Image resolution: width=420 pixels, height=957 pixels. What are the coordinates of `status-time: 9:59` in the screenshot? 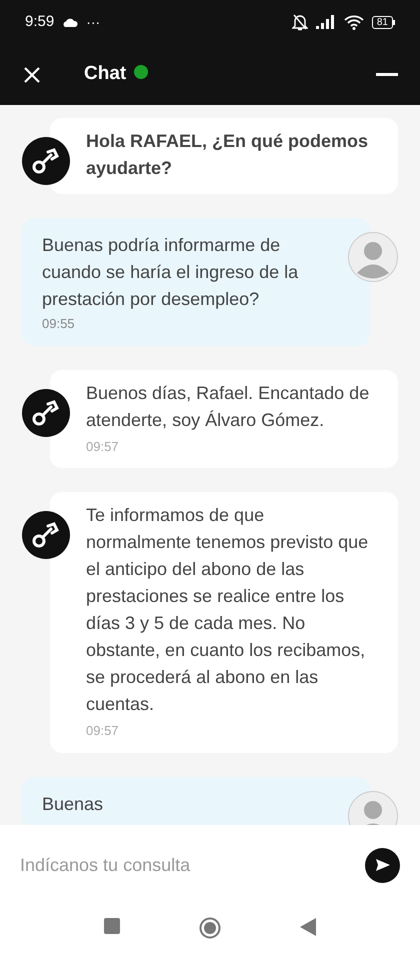 It's located at (39, 22).